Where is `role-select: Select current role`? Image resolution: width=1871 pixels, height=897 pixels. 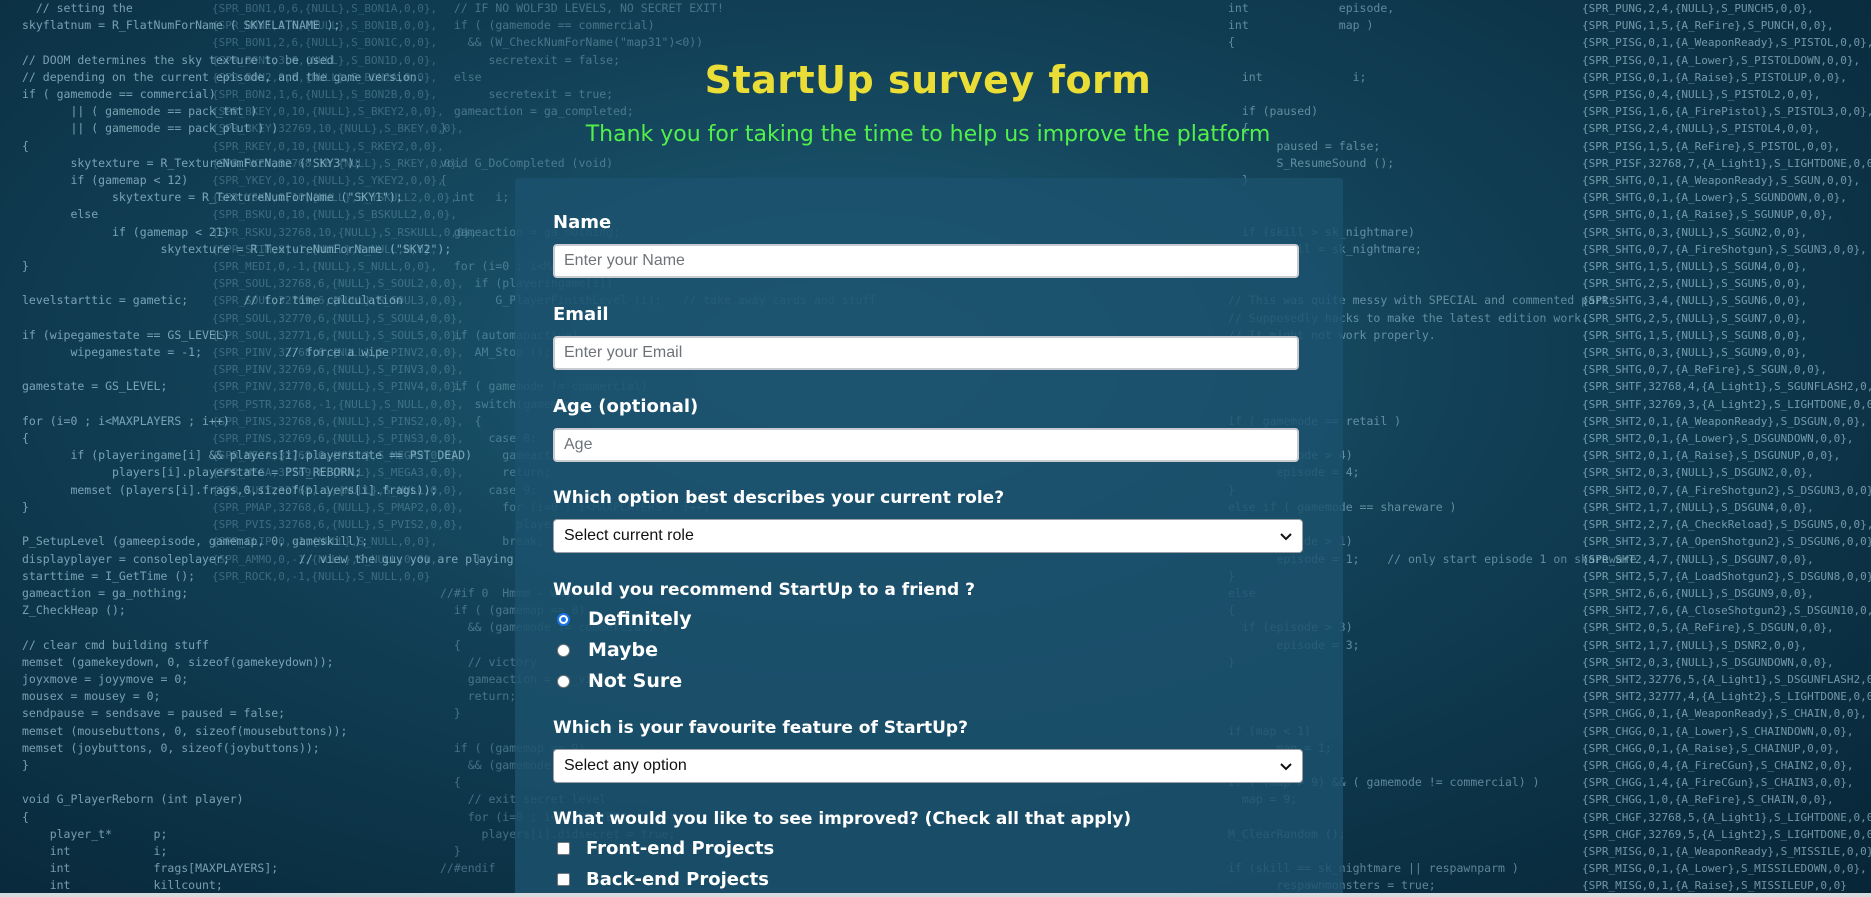 role-select: Select current role is located at coordinates (928, 536).